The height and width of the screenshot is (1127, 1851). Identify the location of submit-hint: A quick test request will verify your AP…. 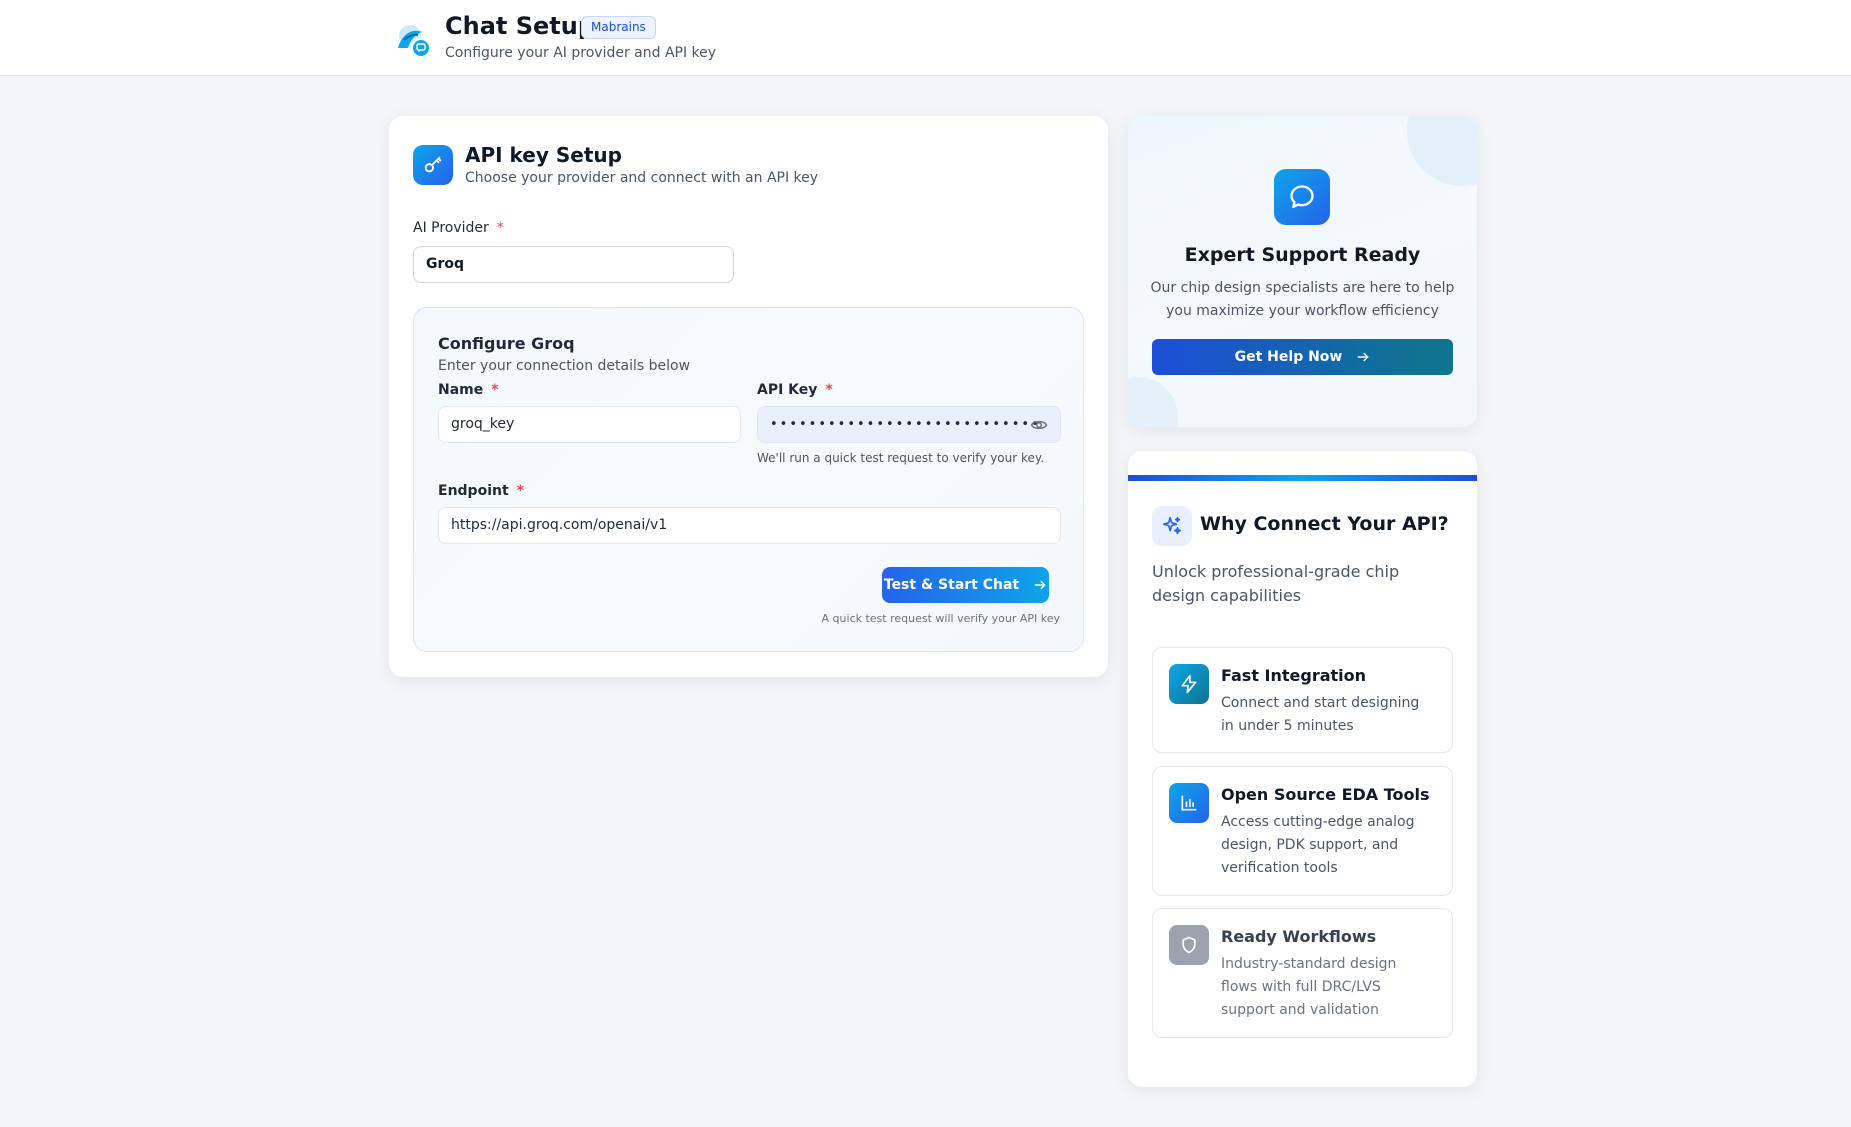
(940, 618).